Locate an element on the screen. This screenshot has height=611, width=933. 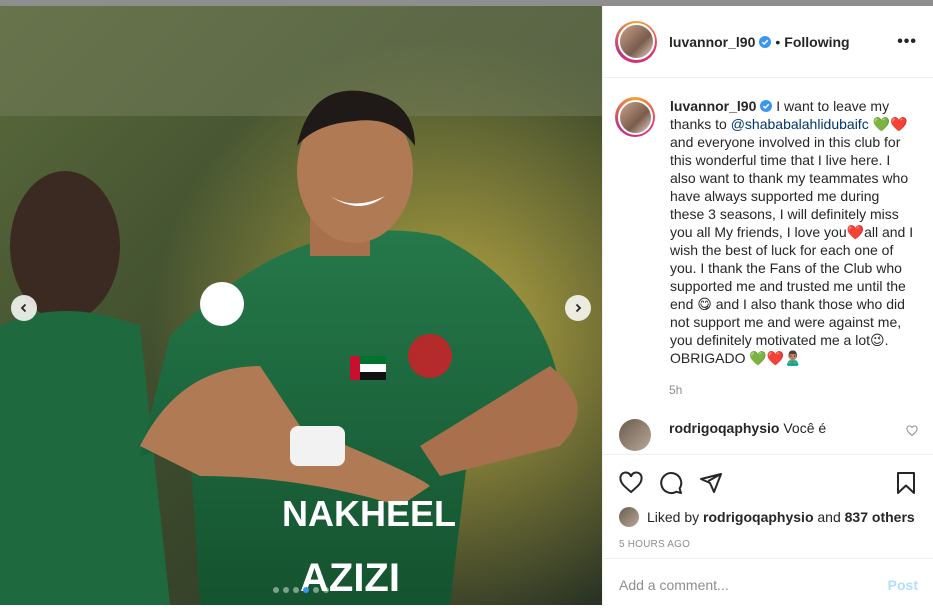
carousel-dot-active is located at coordinates (306, 590).